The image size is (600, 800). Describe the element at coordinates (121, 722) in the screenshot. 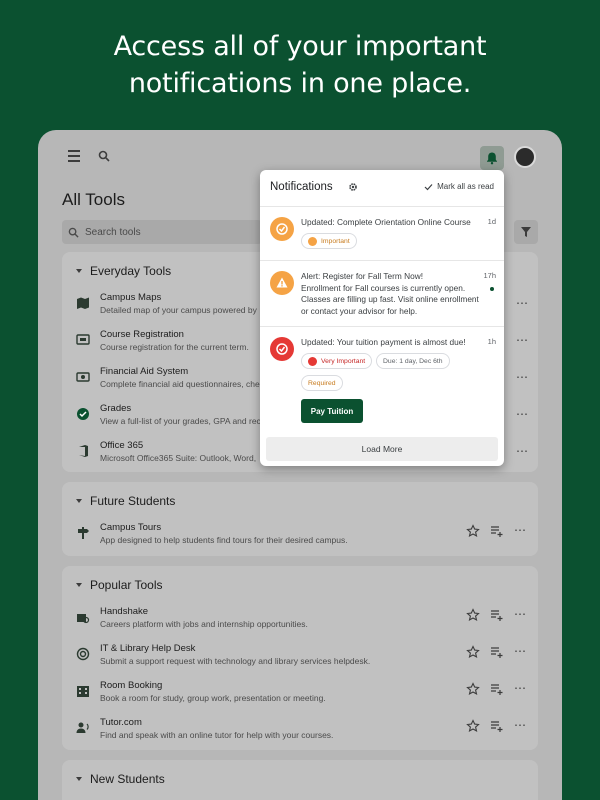

I see `tool-name: Tutor.com` at that location.